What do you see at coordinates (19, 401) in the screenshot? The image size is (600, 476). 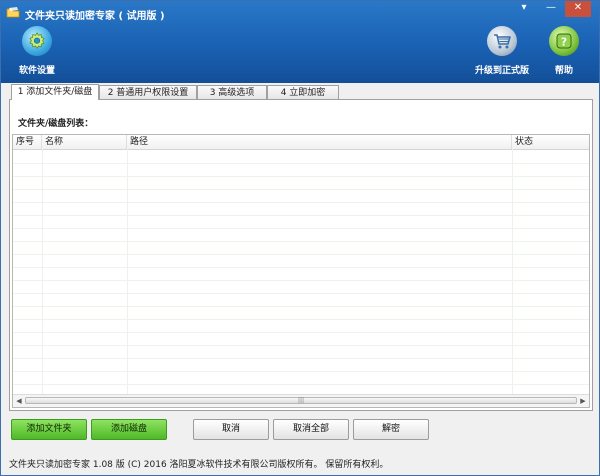 I see `scroll-left-icon: ◀` at bounding box center [19, 401].